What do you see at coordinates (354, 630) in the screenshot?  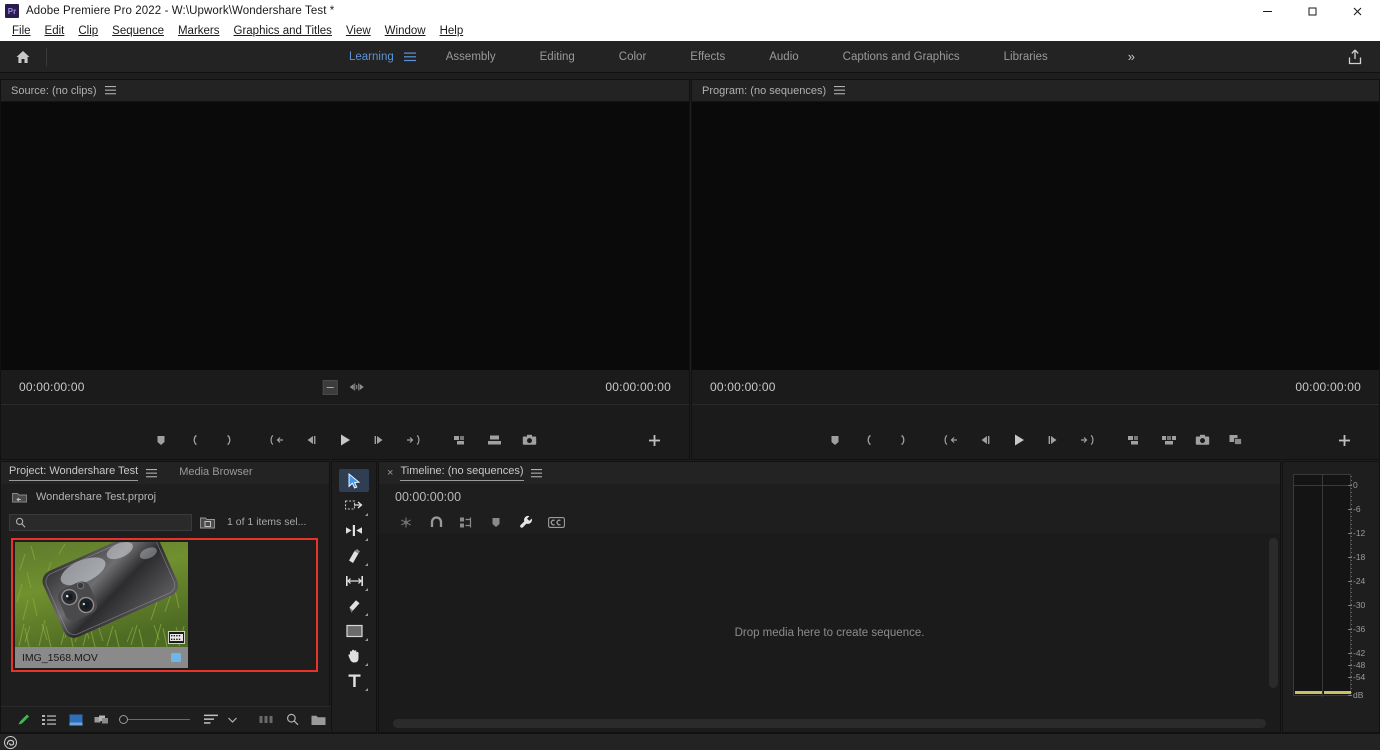 I see `rectangle-tool` at bounding box center [354, 630].